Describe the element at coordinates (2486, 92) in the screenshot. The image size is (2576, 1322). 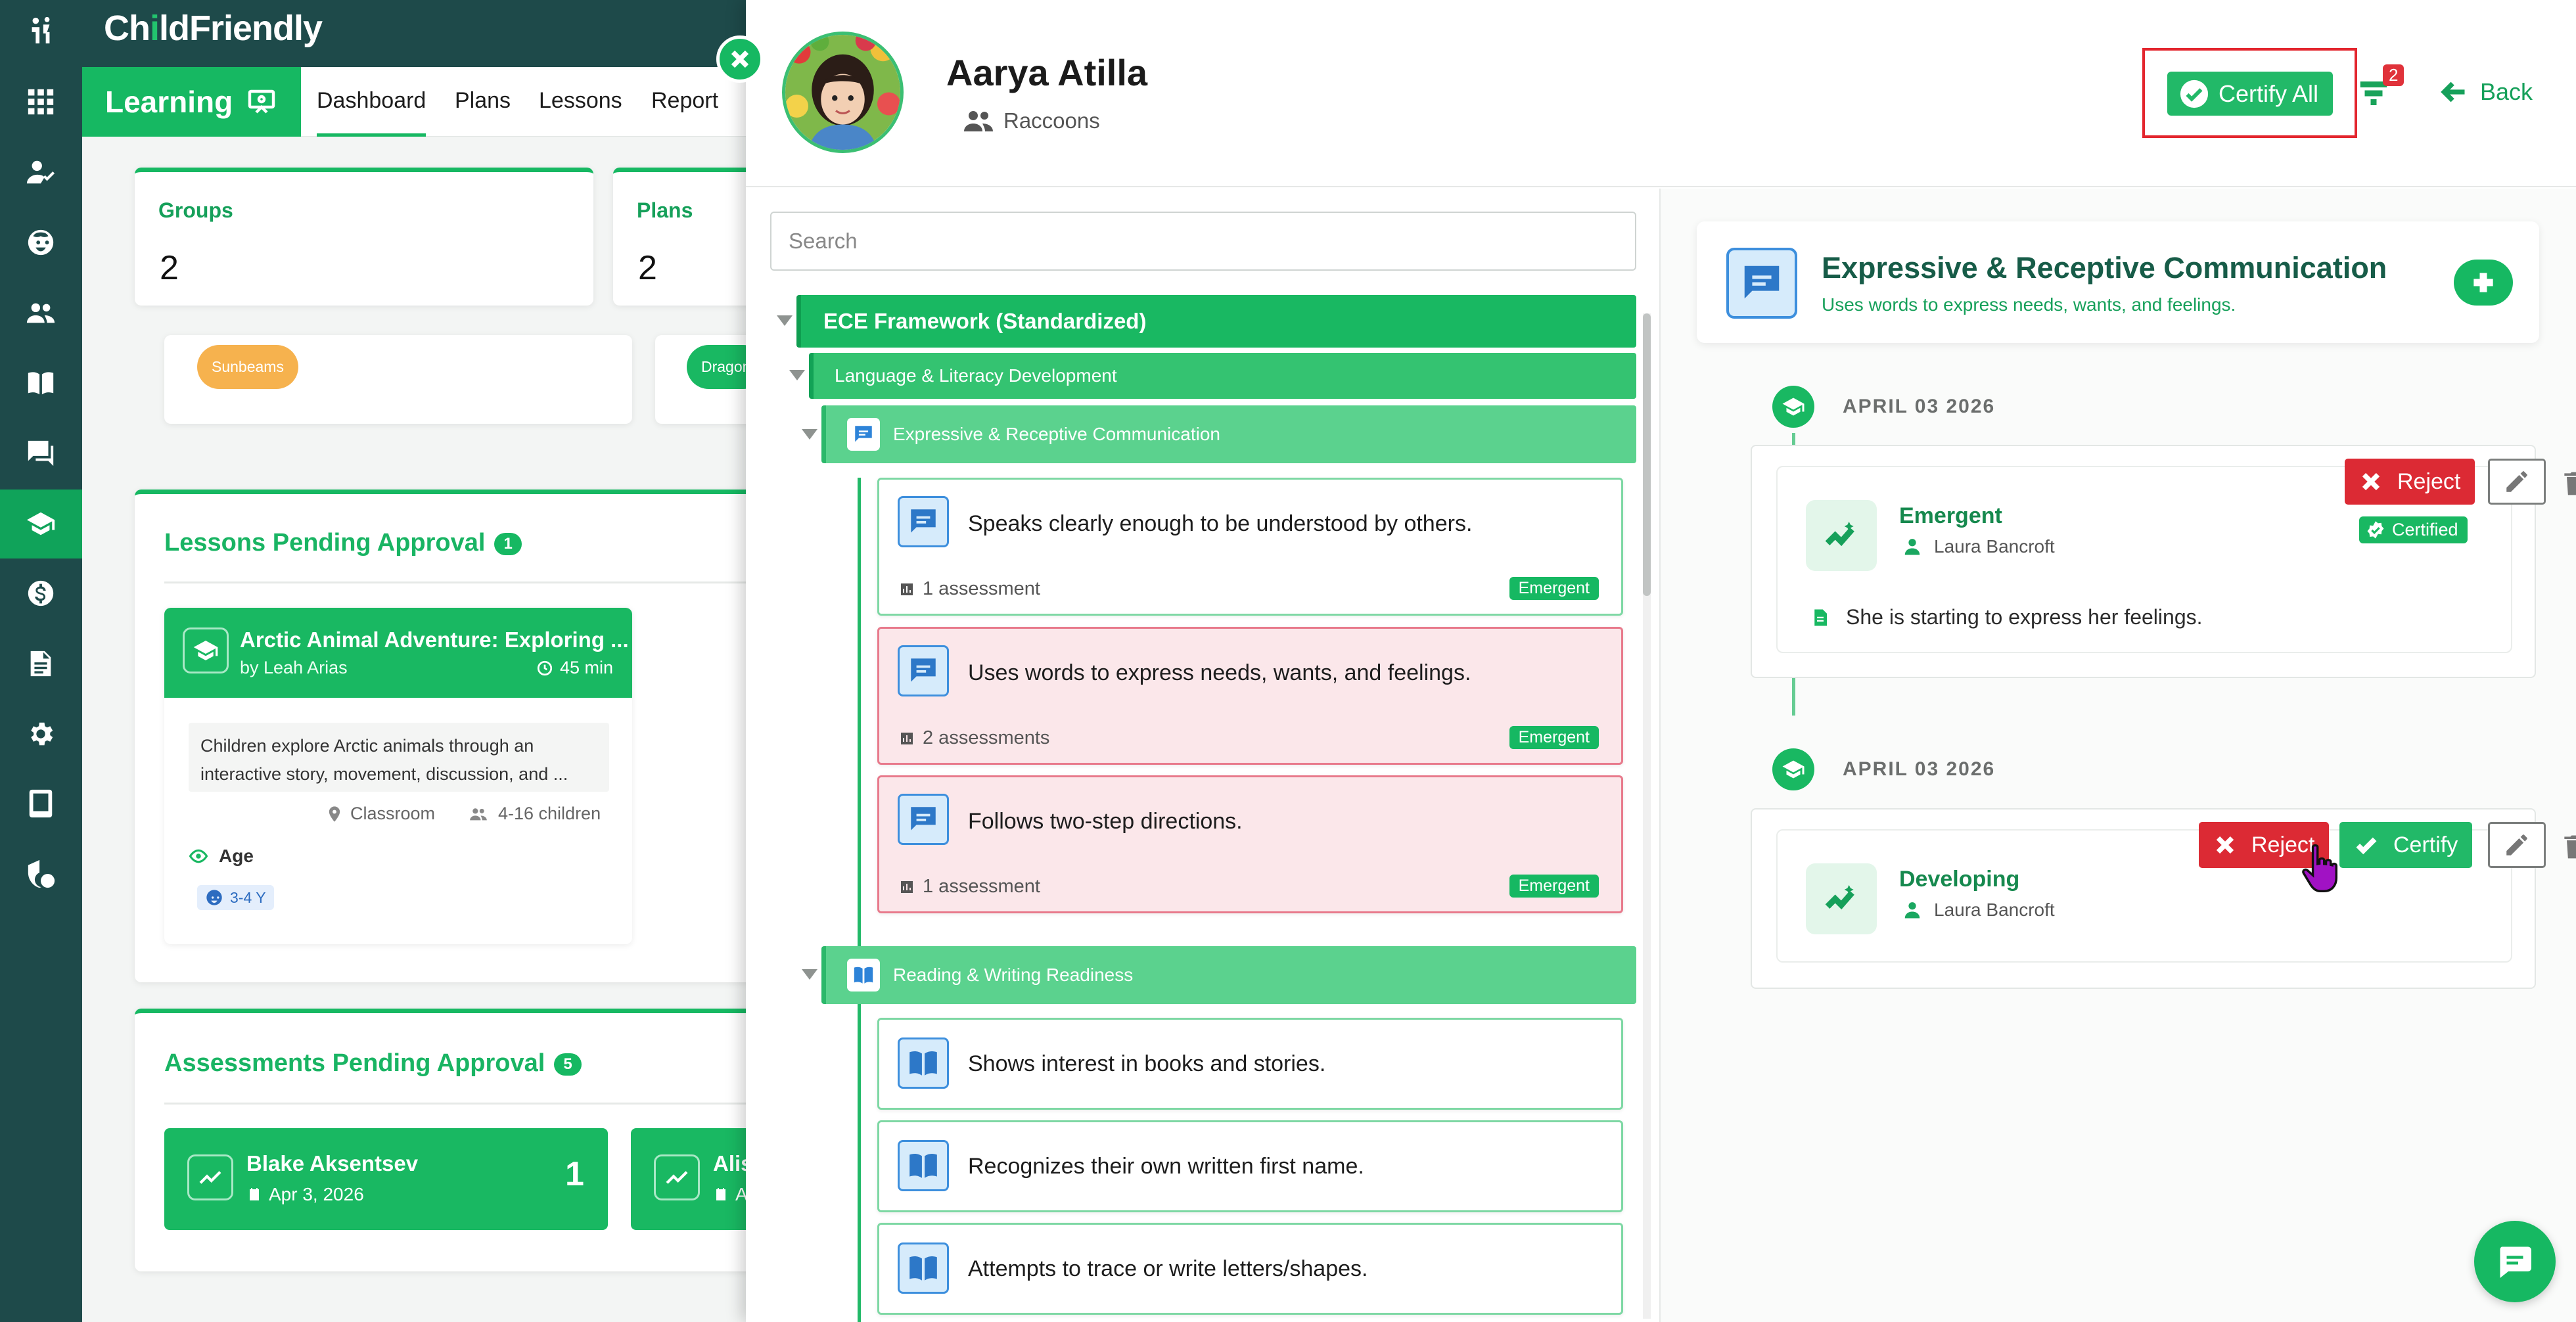
I see `back-button: Back` at that location.